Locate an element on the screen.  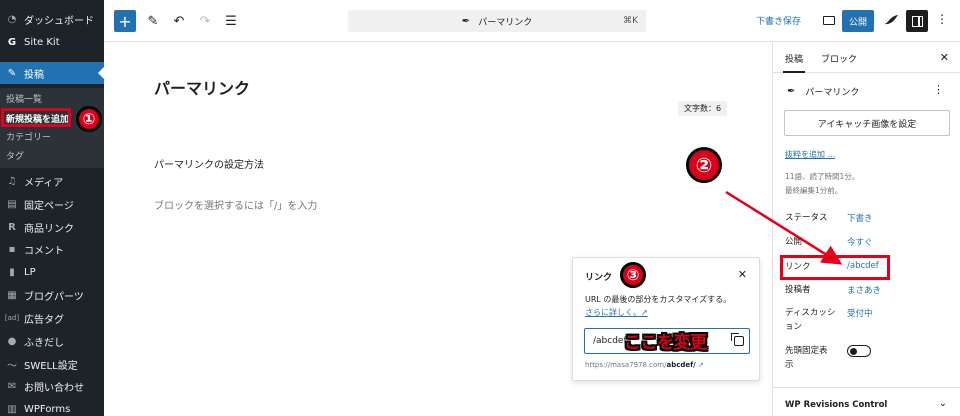
word-count-badge: 文字数：6 is located at coordinates (703, 108).